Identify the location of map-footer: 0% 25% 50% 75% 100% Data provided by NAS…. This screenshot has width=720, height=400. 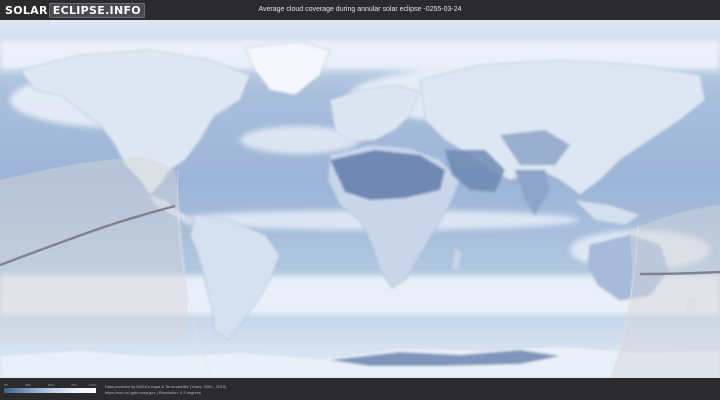
(360, 389).